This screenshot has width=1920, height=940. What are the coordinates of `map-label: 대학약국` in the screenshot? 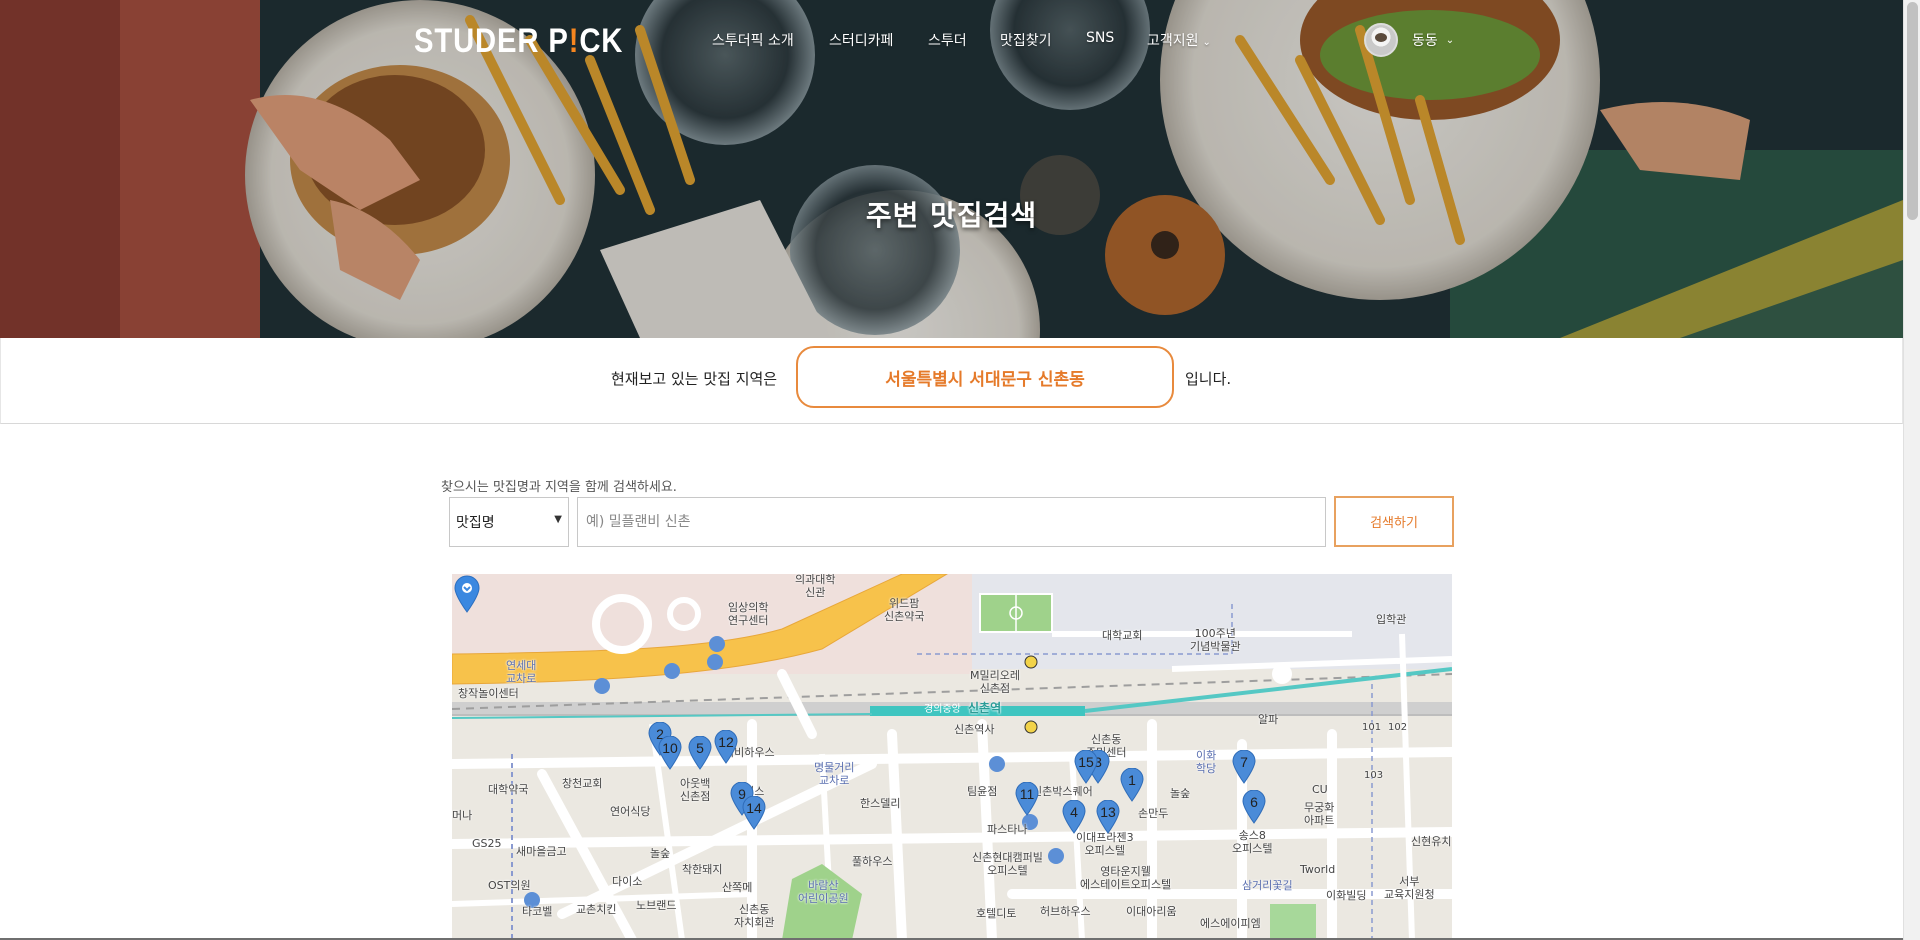 It's located at (508, 789).